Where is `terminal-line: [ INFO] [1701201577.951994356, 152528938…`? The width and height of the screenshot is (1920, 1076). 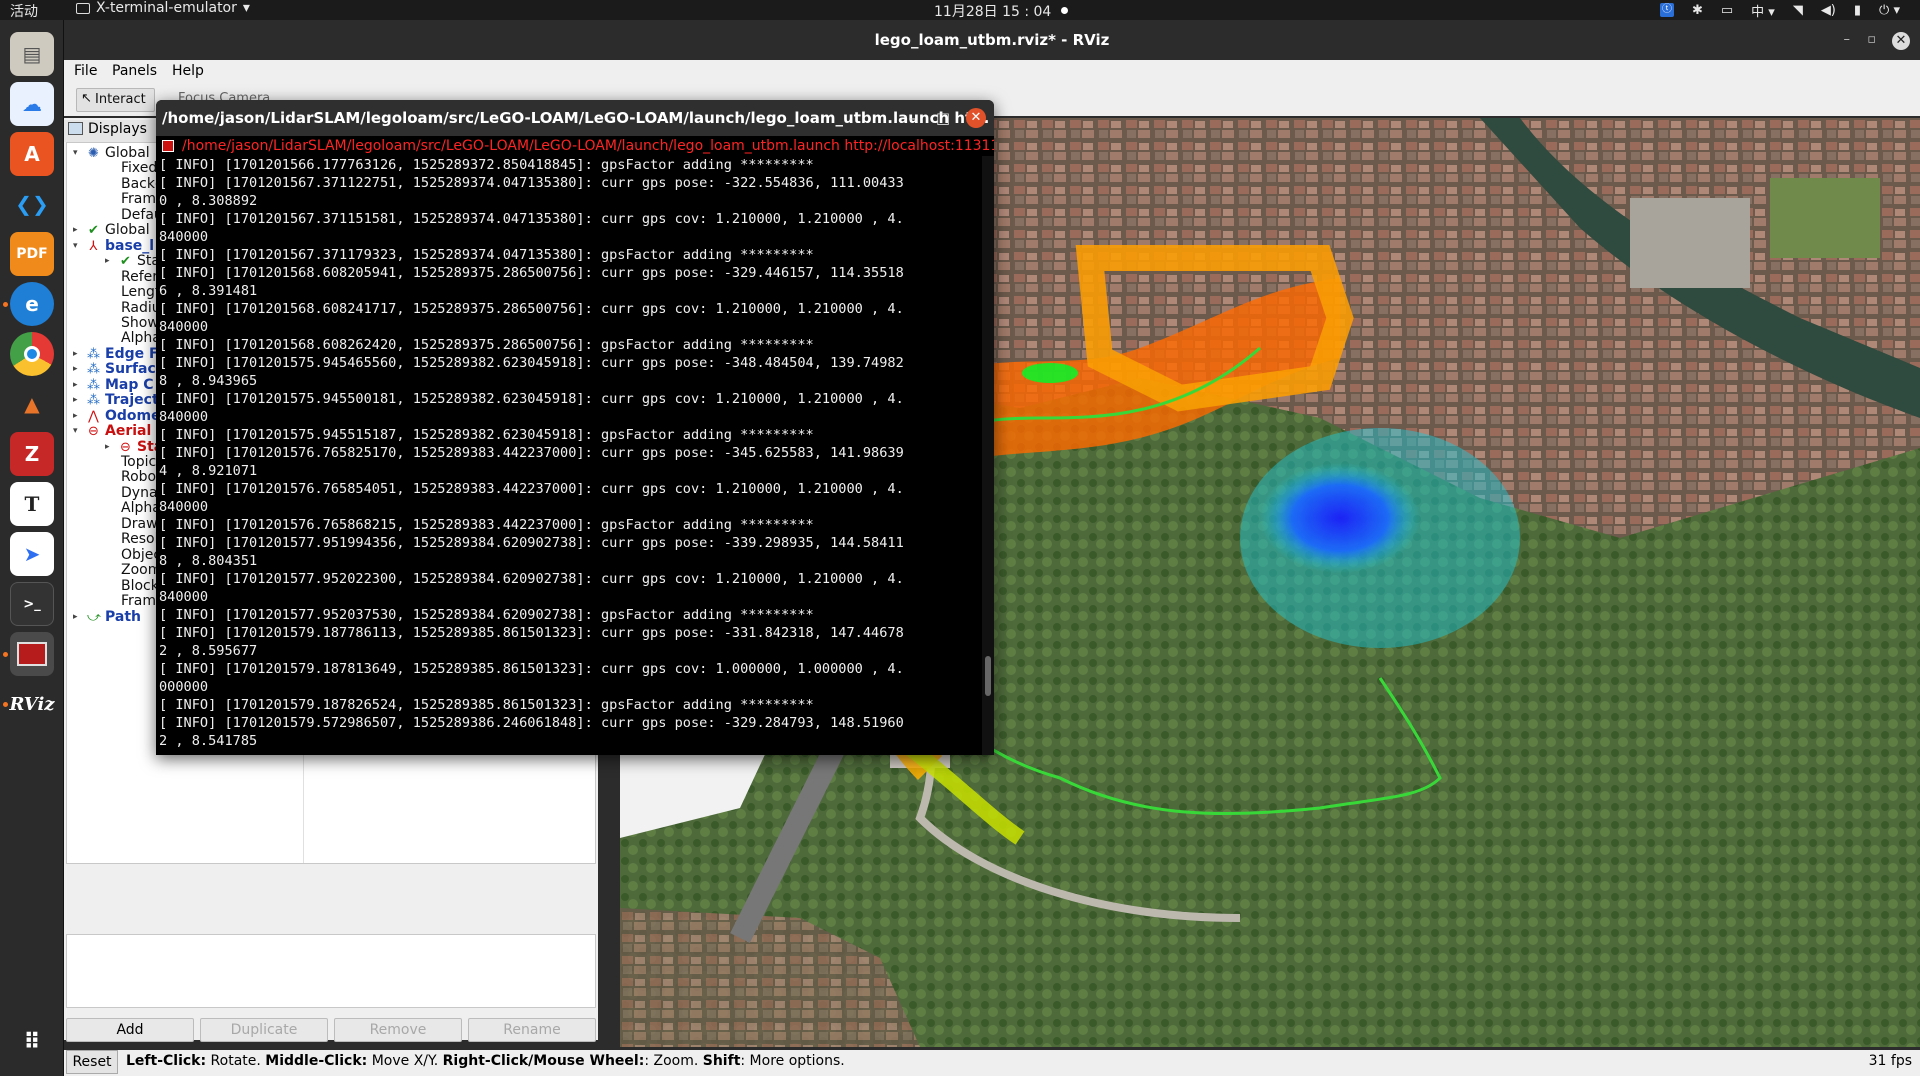 terminal-line: [ INFO] [1701201577.951994356, 152528938… is located at coordinates (531, 543).